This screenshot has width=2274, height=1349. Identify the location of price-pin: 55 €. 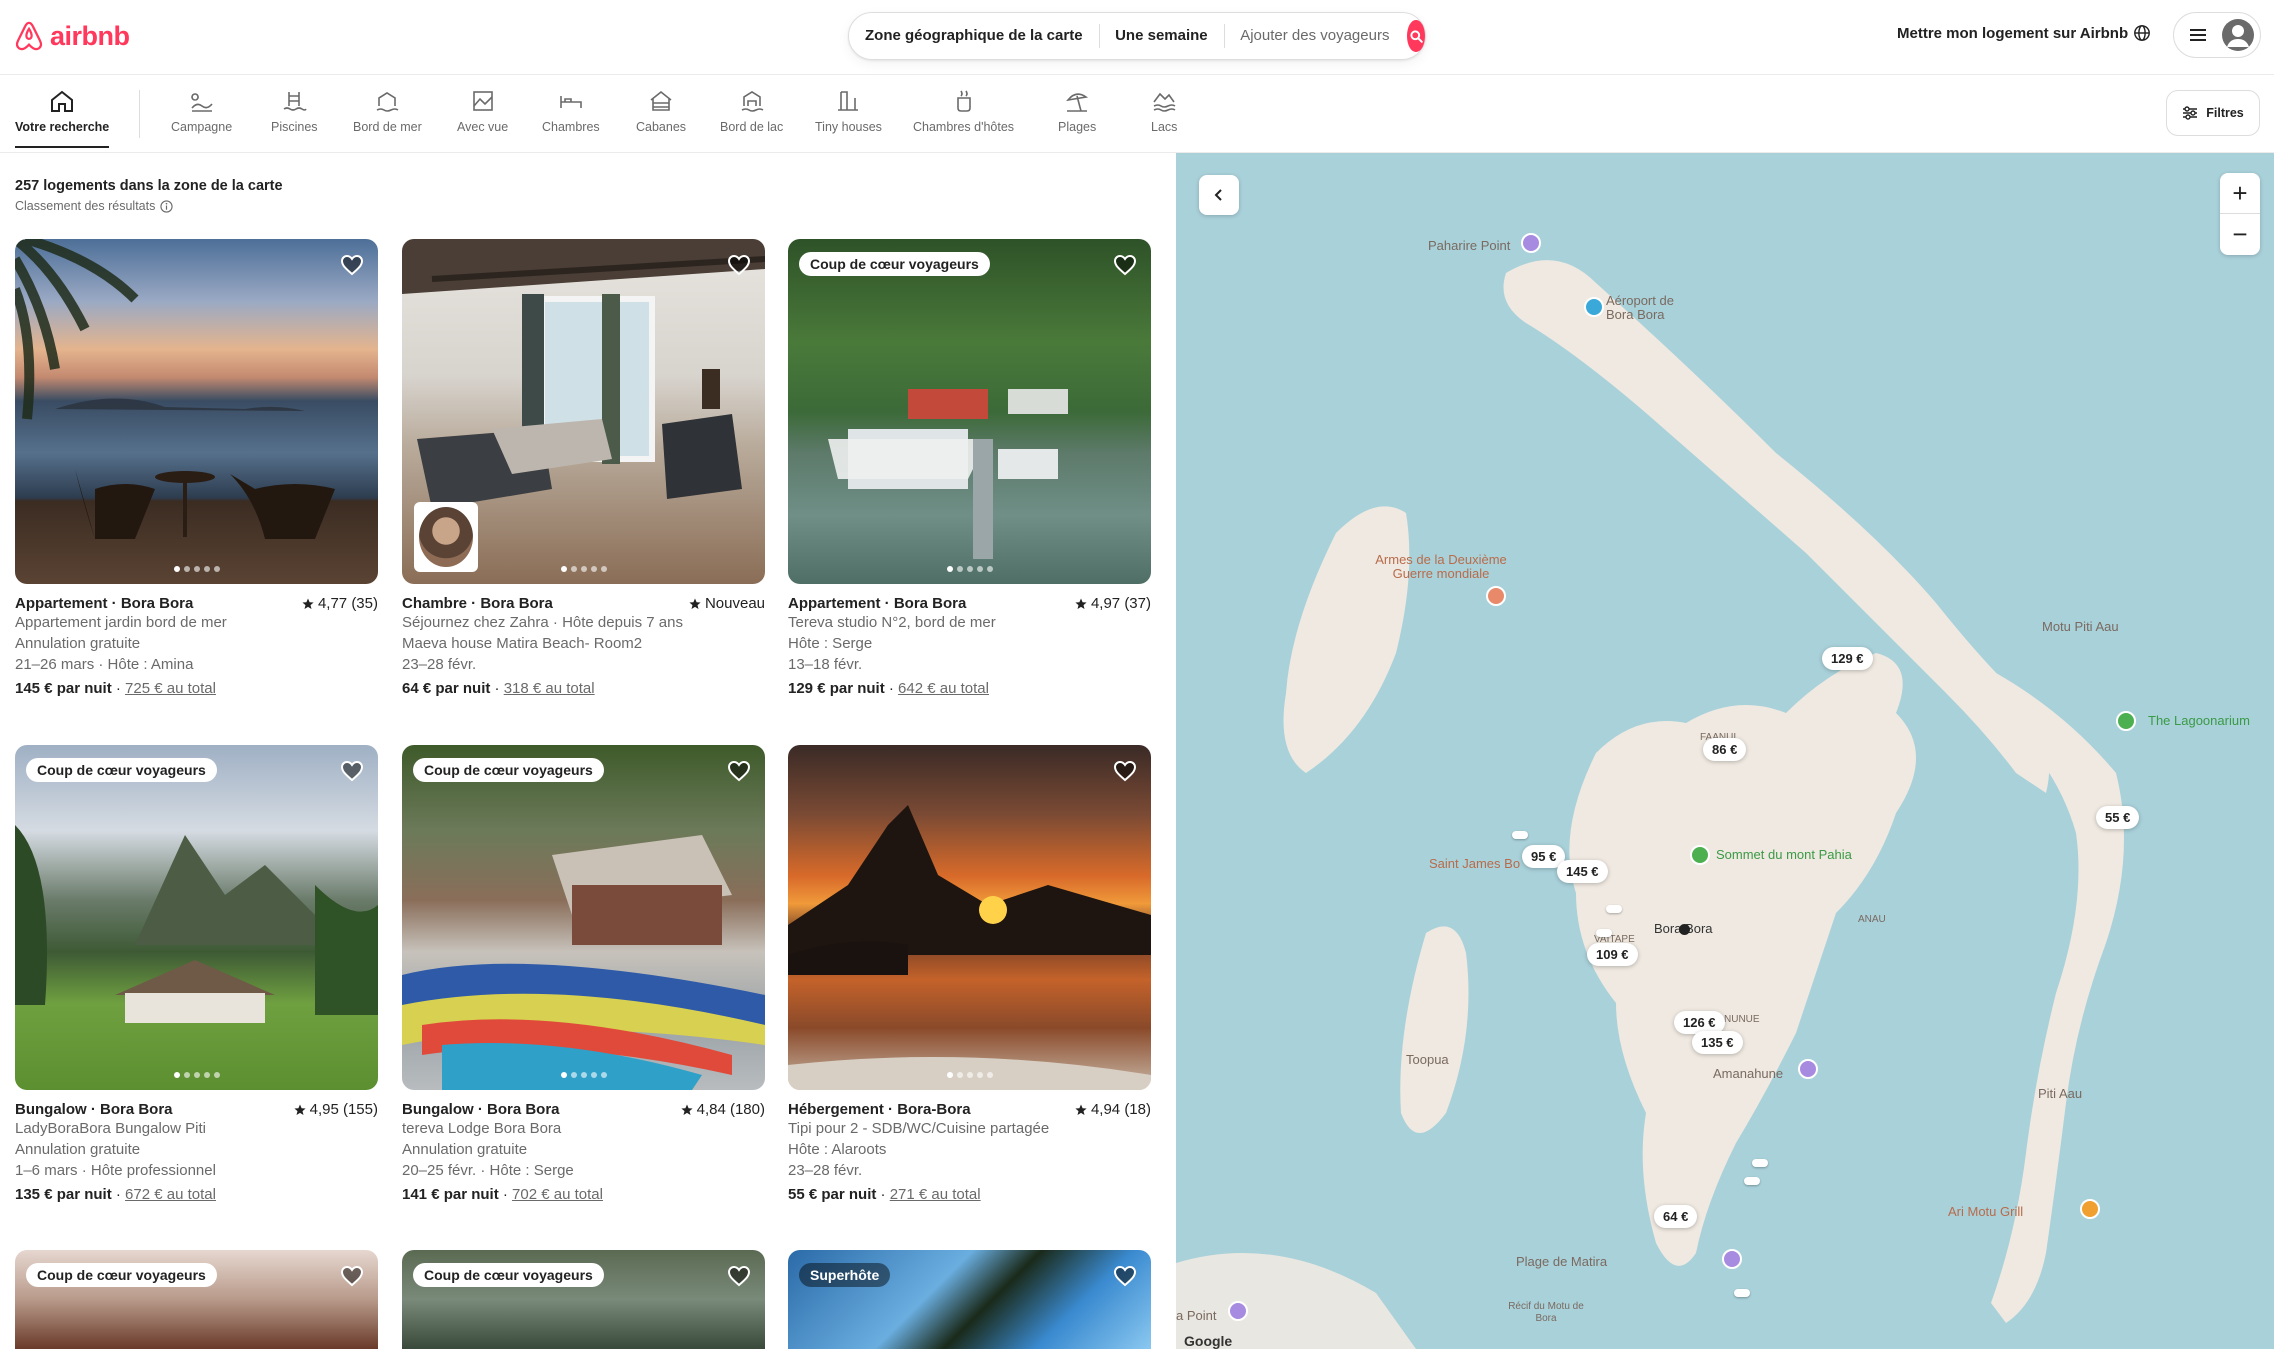
(2118, 817).